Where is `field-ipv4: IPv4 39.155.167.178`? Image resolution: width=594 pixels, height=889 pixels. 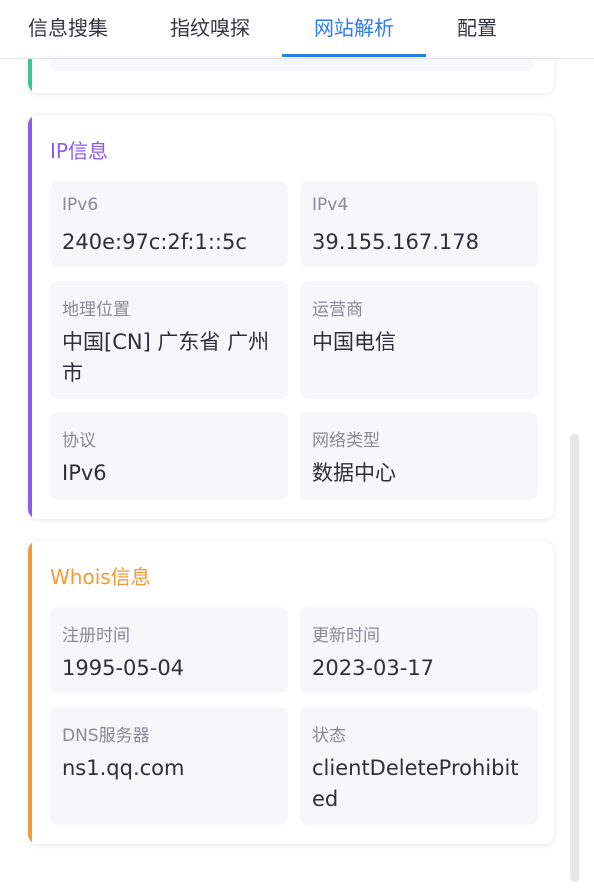 field-ipv4: IPv4 39.155.167.178 is located at coordinates (419, 224).